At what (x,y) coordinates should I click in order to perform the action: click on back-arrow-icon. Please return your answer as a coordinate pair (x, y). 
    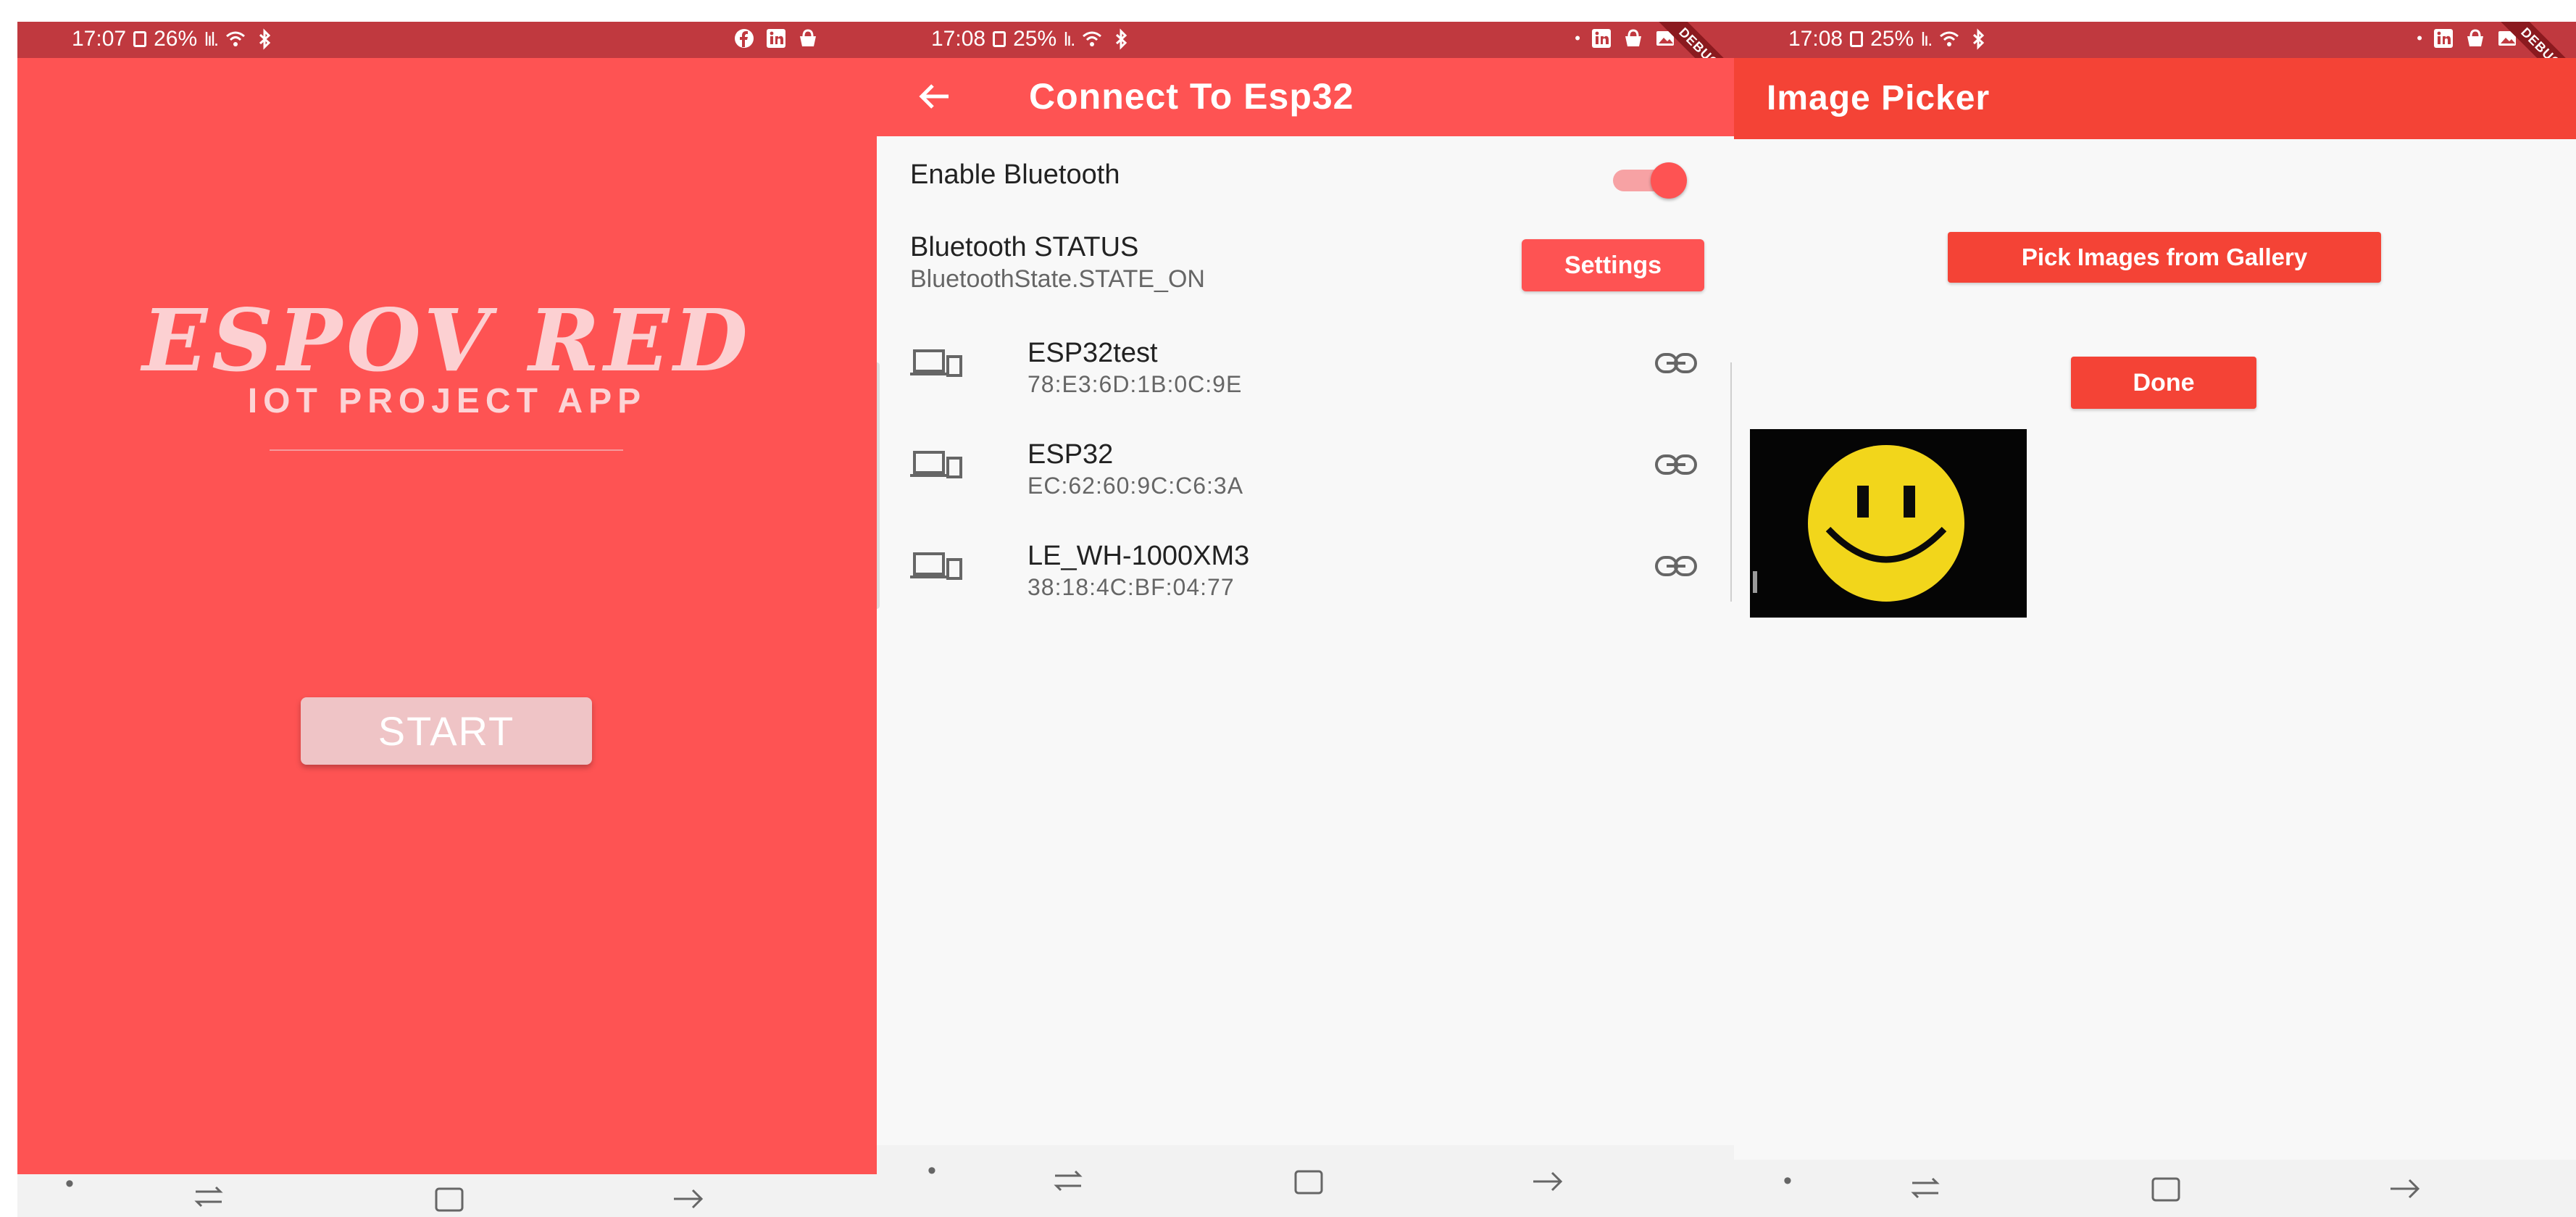
    Looking at the image, I should click on (935, 96).